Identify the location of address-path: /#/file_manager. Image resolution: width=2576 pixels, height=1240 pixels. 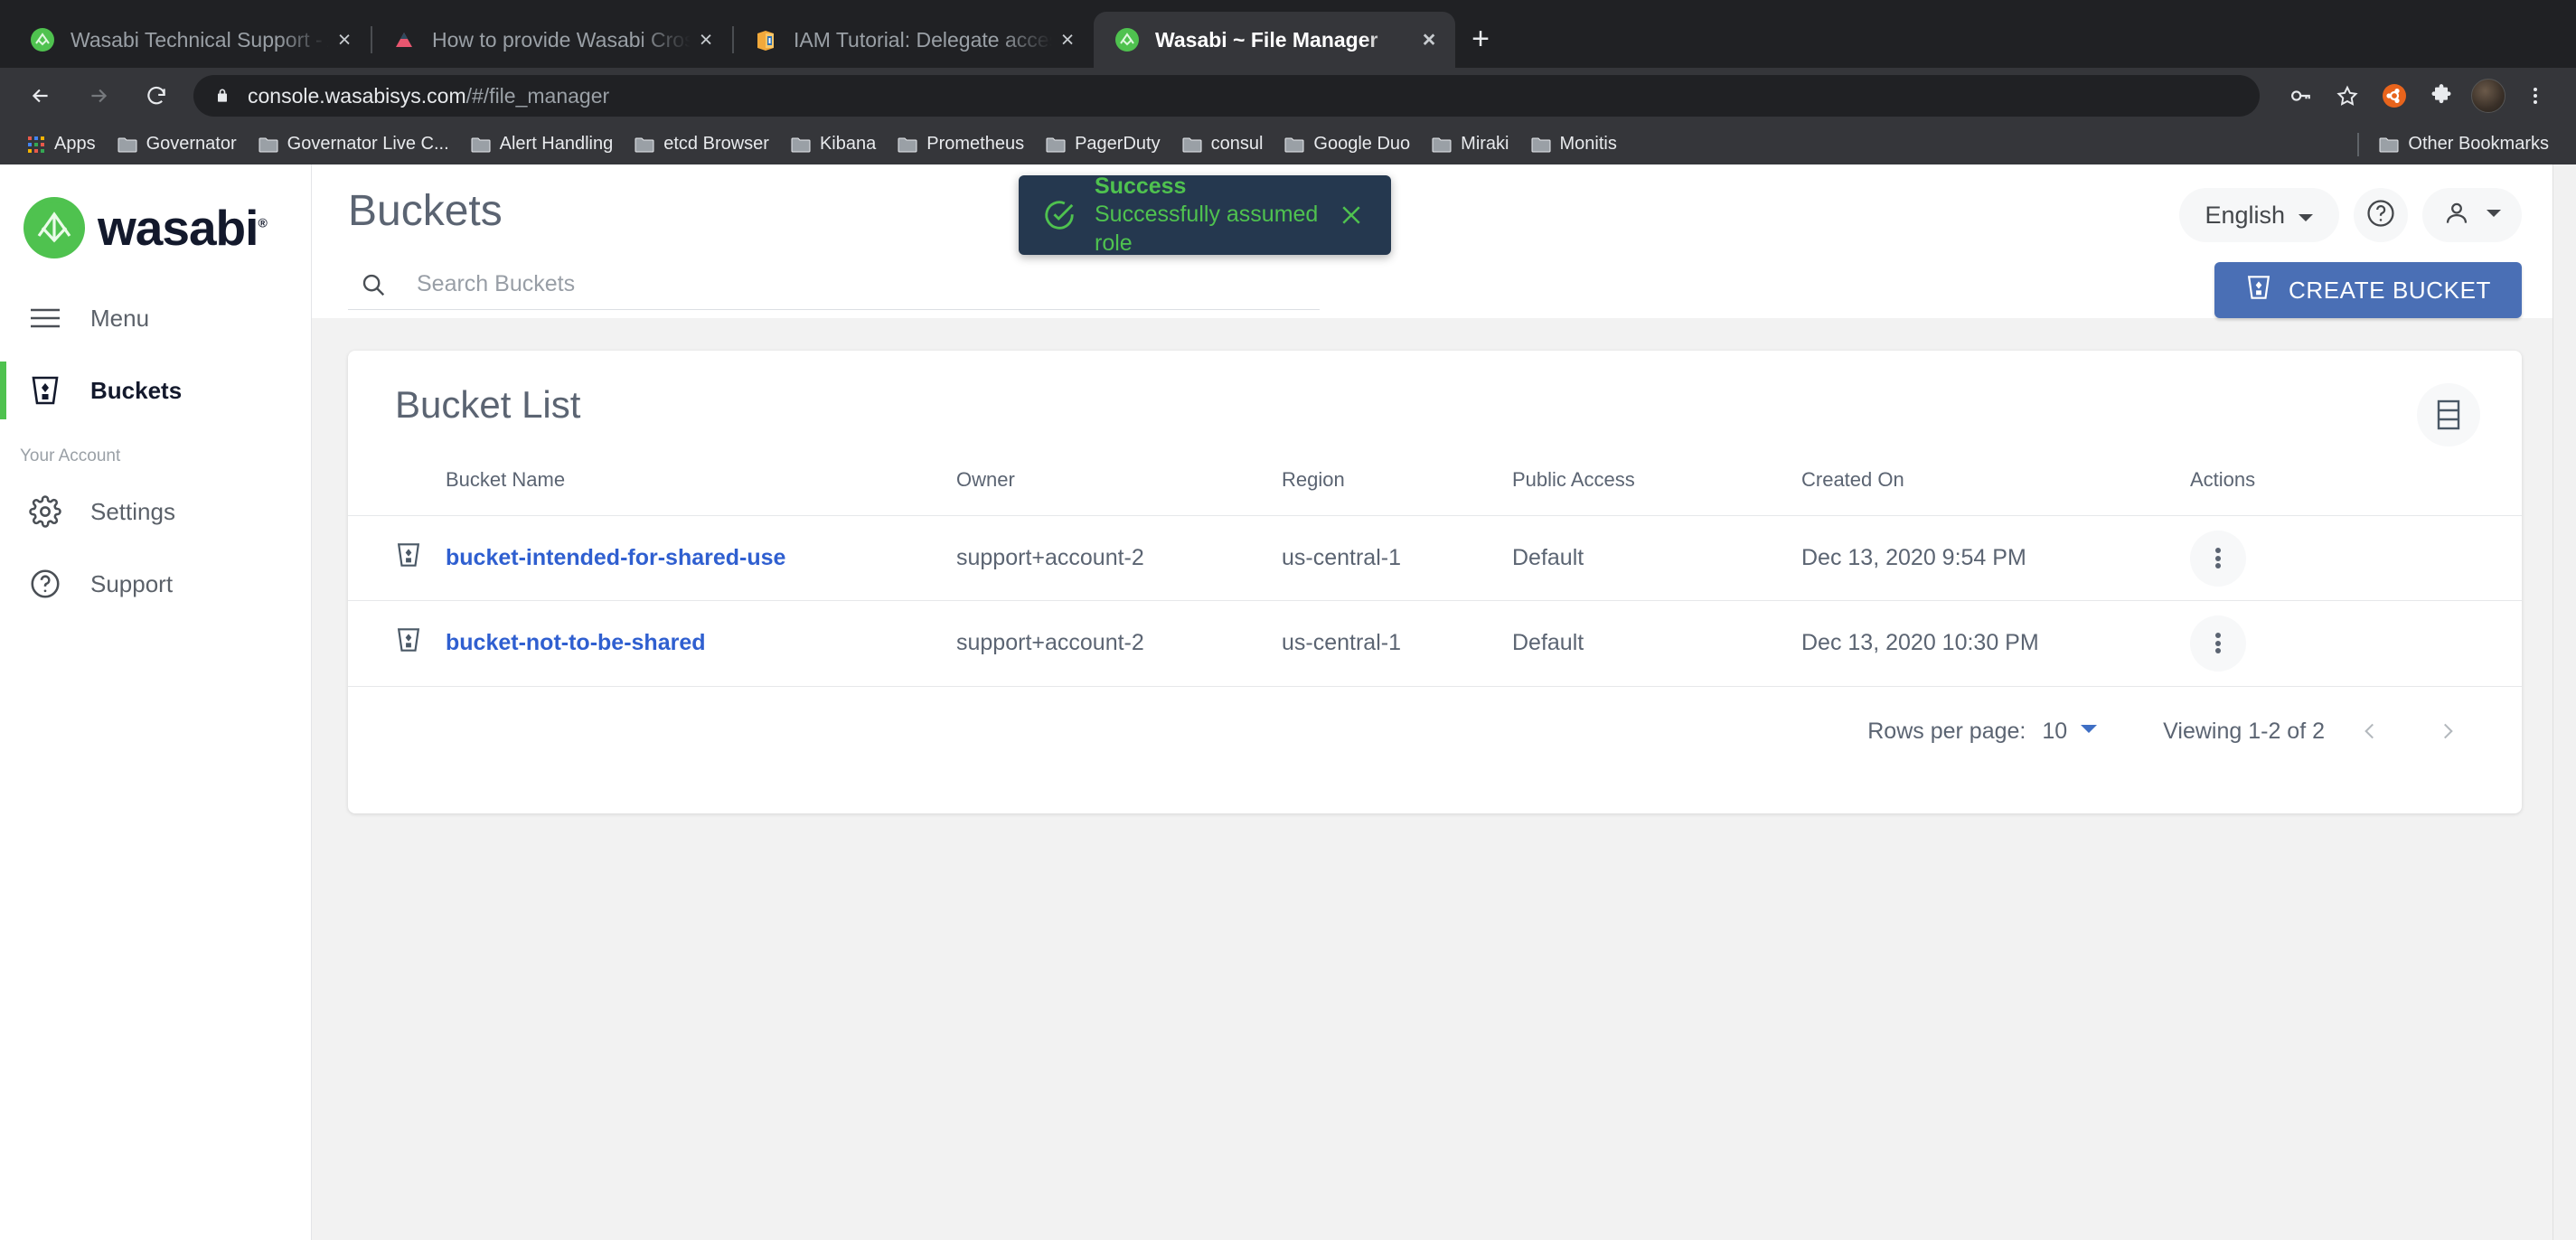
(537, 95).